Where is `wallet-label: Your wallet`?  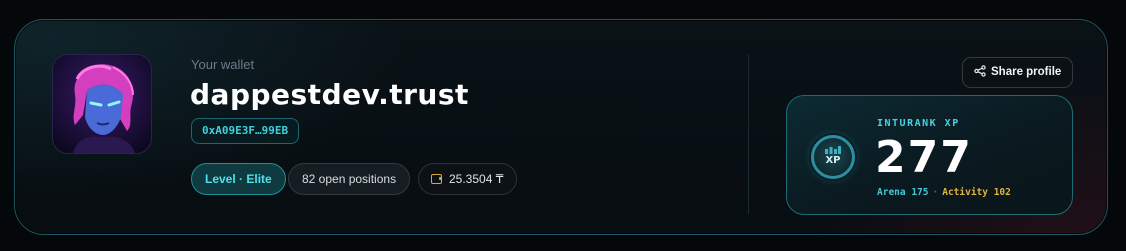
wallet-label: Your wallet is located at coordinates (223, 64).